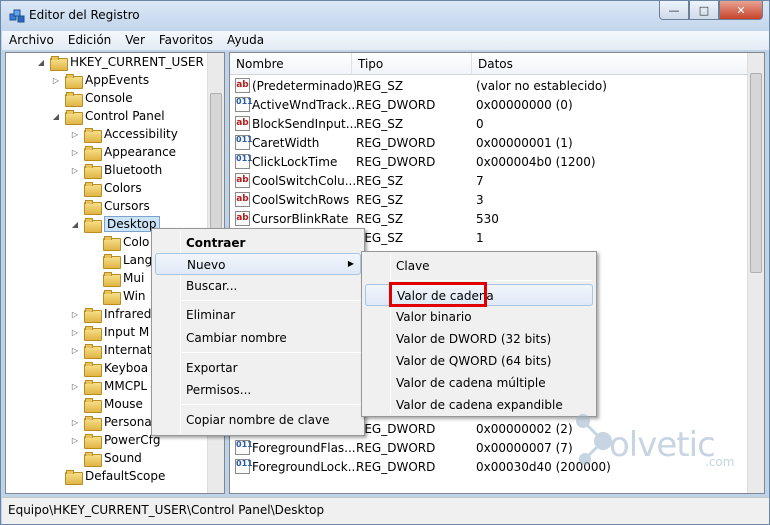 Image resolution: width=770 pixels, height=525 pixels. I want to click on tree-item: Colors, so click(106, 188).